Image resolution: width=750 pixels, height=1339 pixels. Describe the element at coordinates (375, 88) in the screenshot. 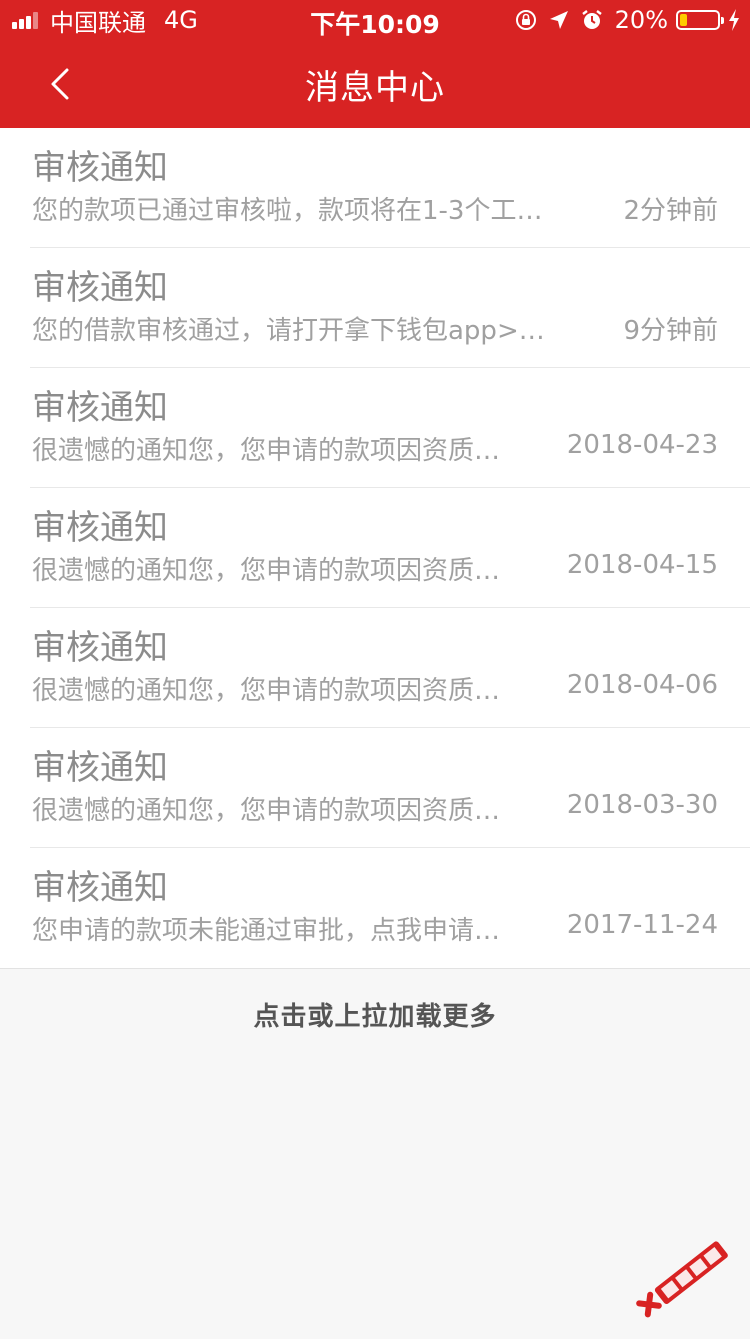

I see `page-title: 消息中心` at that location.